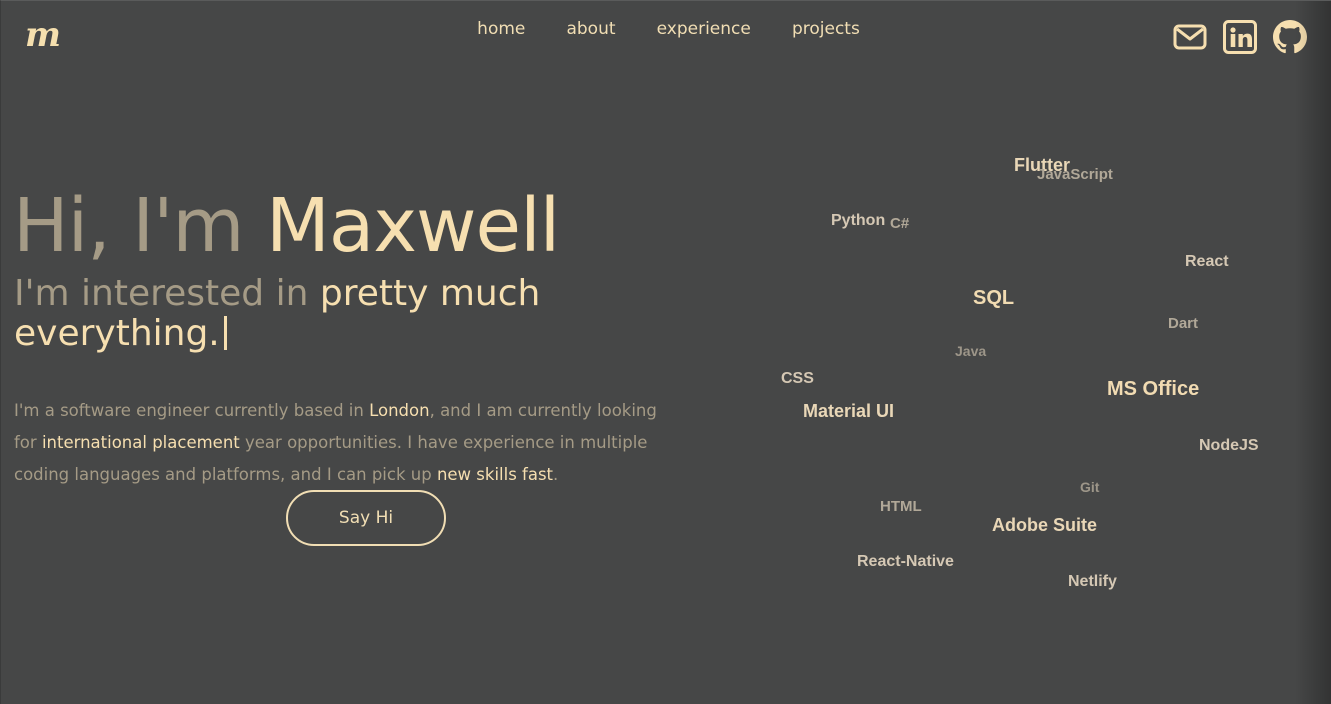  I want to click on interest-prefix: I'm interested in, so click(161, 293).